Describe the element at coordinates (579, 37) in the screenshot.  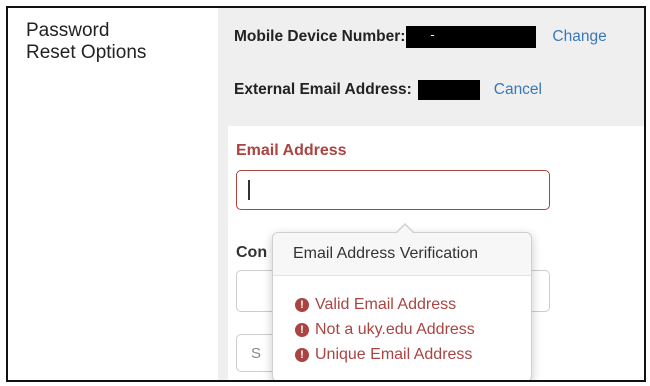
I see `change-link: Change` at that location.